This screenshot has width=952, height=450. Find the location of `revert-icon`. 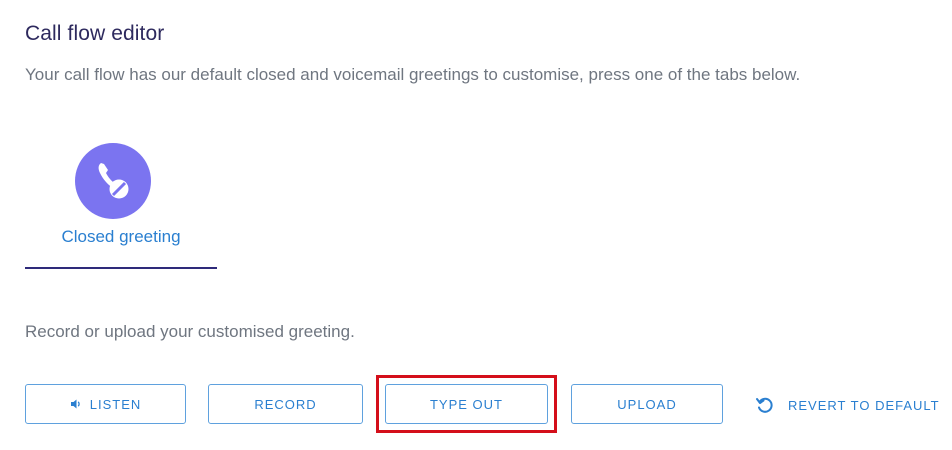

revert-icon is located at coordinates (765, 405).